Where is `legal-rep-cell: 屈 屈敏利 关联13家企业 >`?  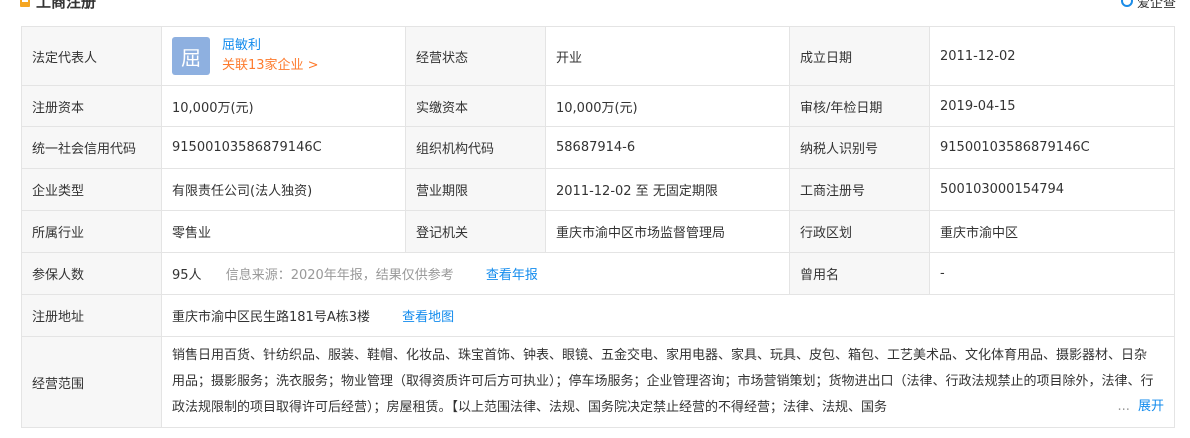 legal-rep-cell: 屈 屈敏利 关联13家企业 > is located at coordinates (283, 56).